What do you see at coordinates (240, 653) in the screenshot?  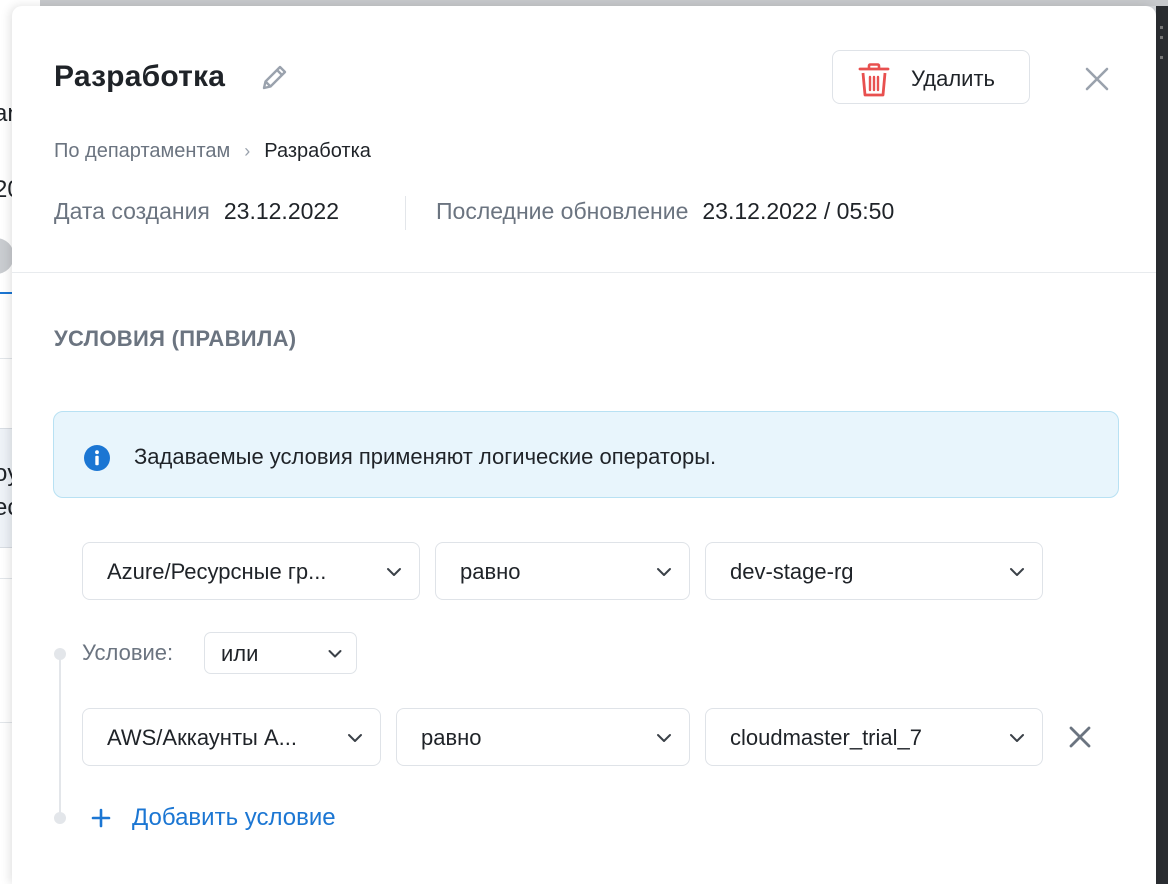 I see `logic-operator-value: или` at bounding box center [240, 653].